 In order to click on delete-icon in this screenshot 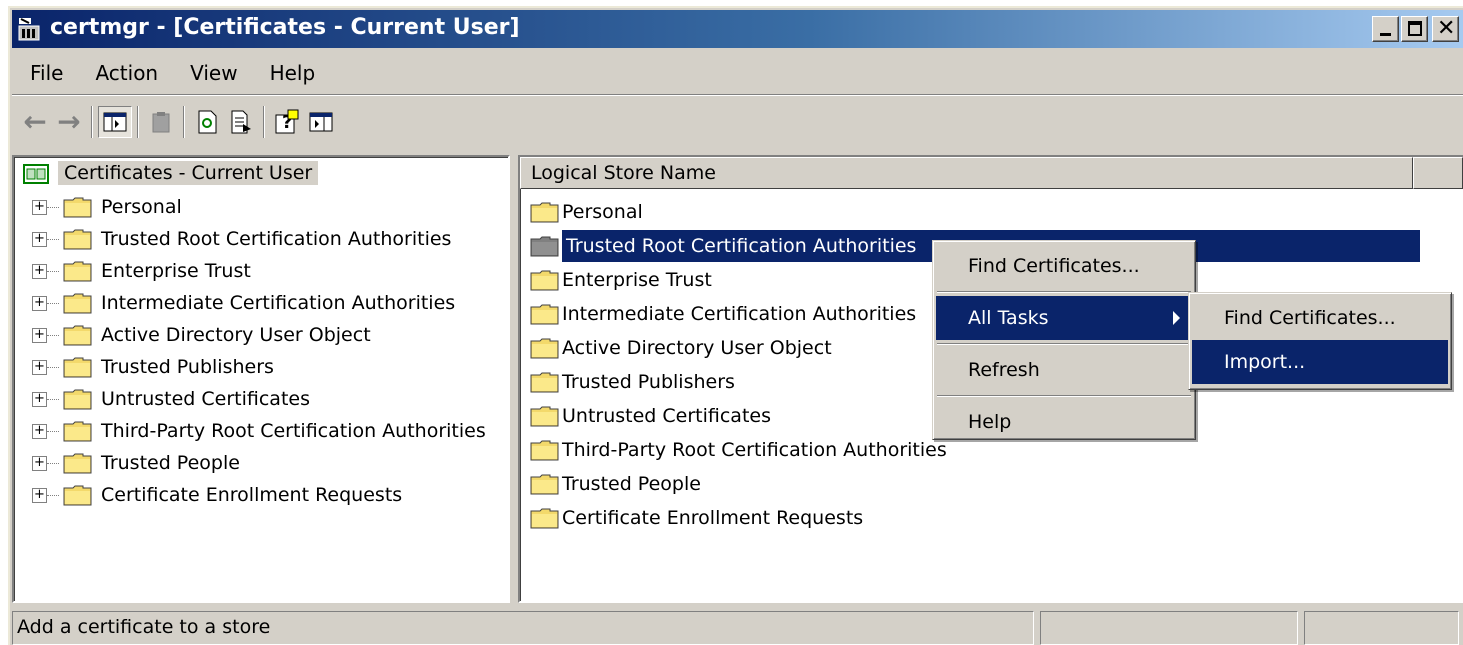, I will do `click(161, 122)`.